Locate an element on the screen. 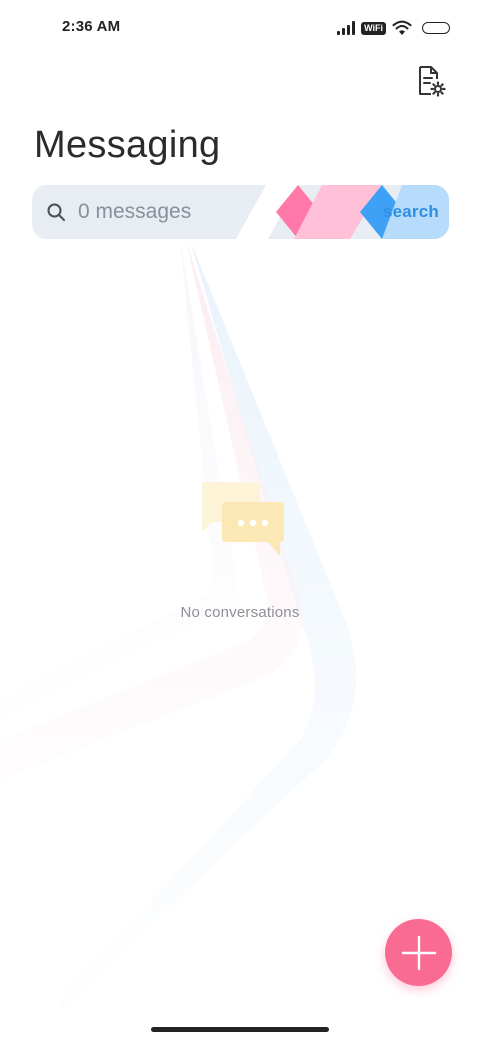 The height and width of the screenshot is (1040, 480). new-conversation-button is located at coordinates (418, 952).